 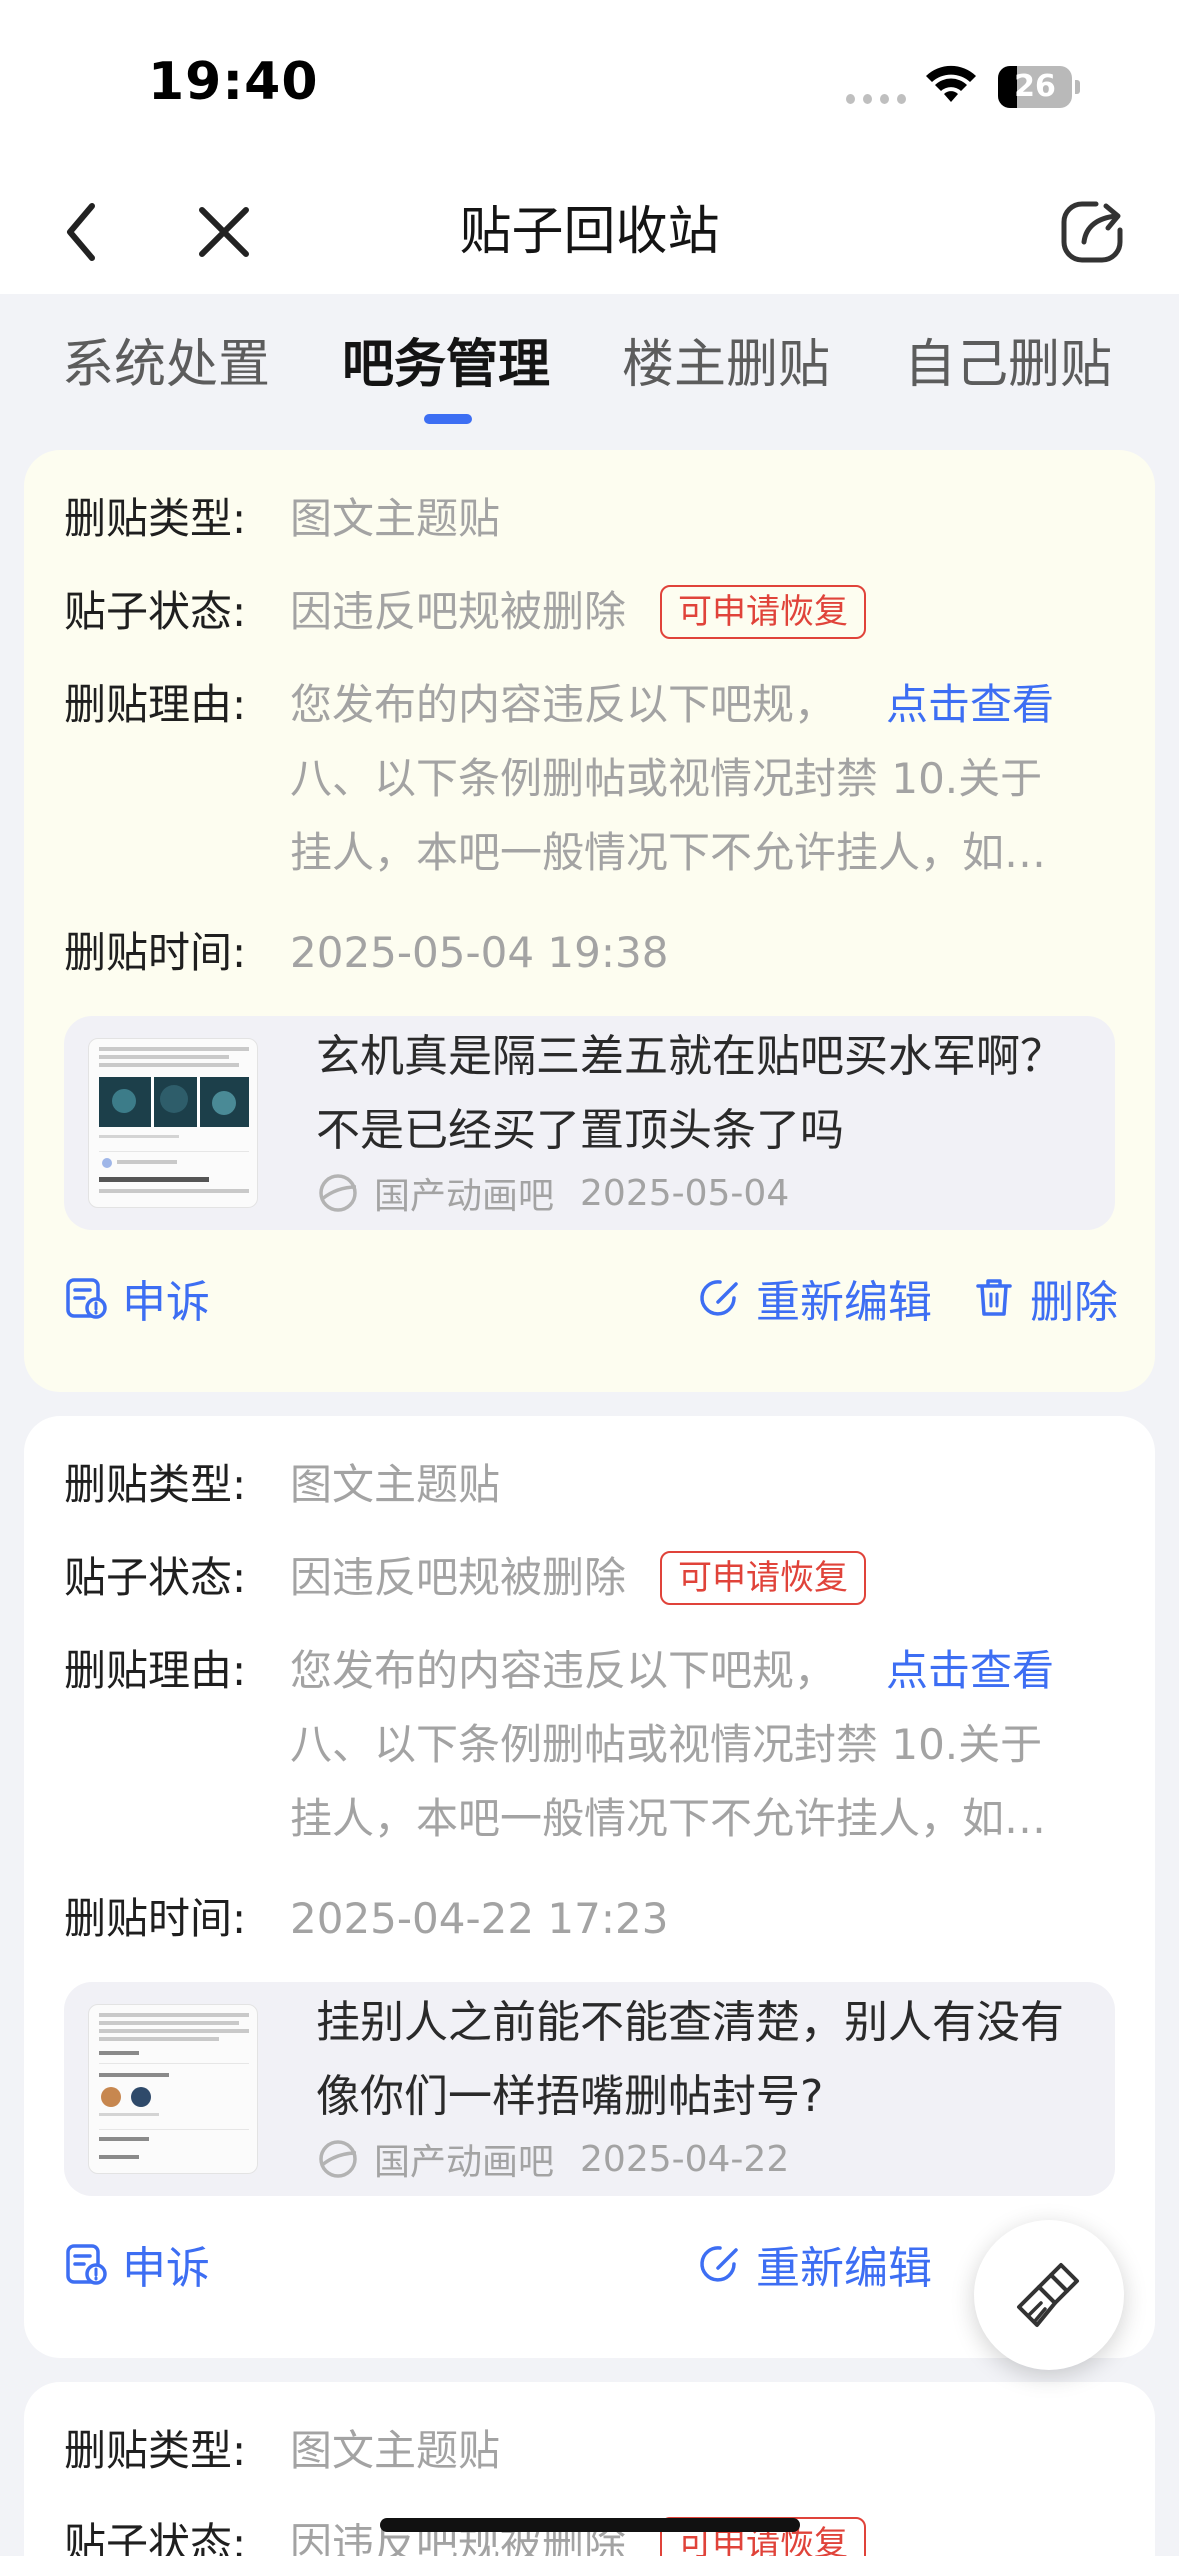 I want to click on close-icon, so click(x=224, y=232).